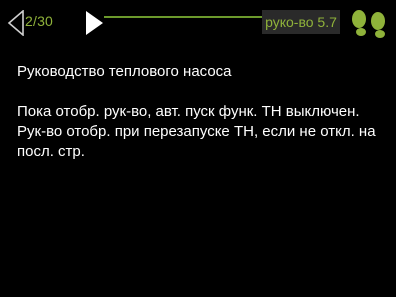  What do you see at coordinates (301, 22) in the screenshot?
I see `section-badge: руко-во 5.7` at bounding box center [301, 22].